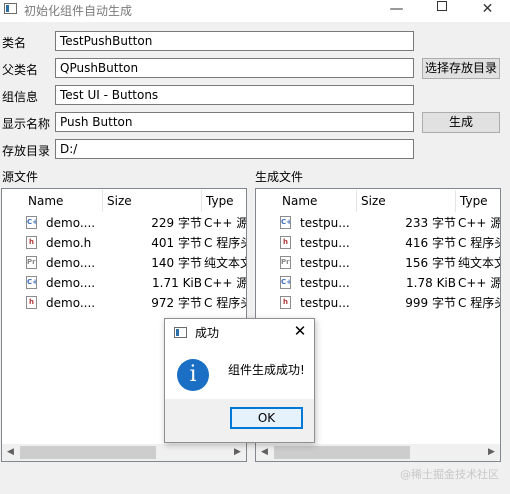  What do you see at coordinates (176, 303) in the screenshot?
I see `file-size: 972 字节` at bounding box center [176, 303].